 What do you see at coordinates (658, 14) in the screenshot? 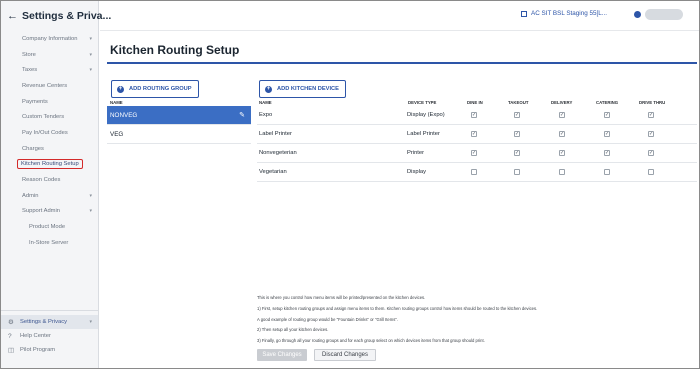
I see `user-menu` at bounding box center [658, 14].